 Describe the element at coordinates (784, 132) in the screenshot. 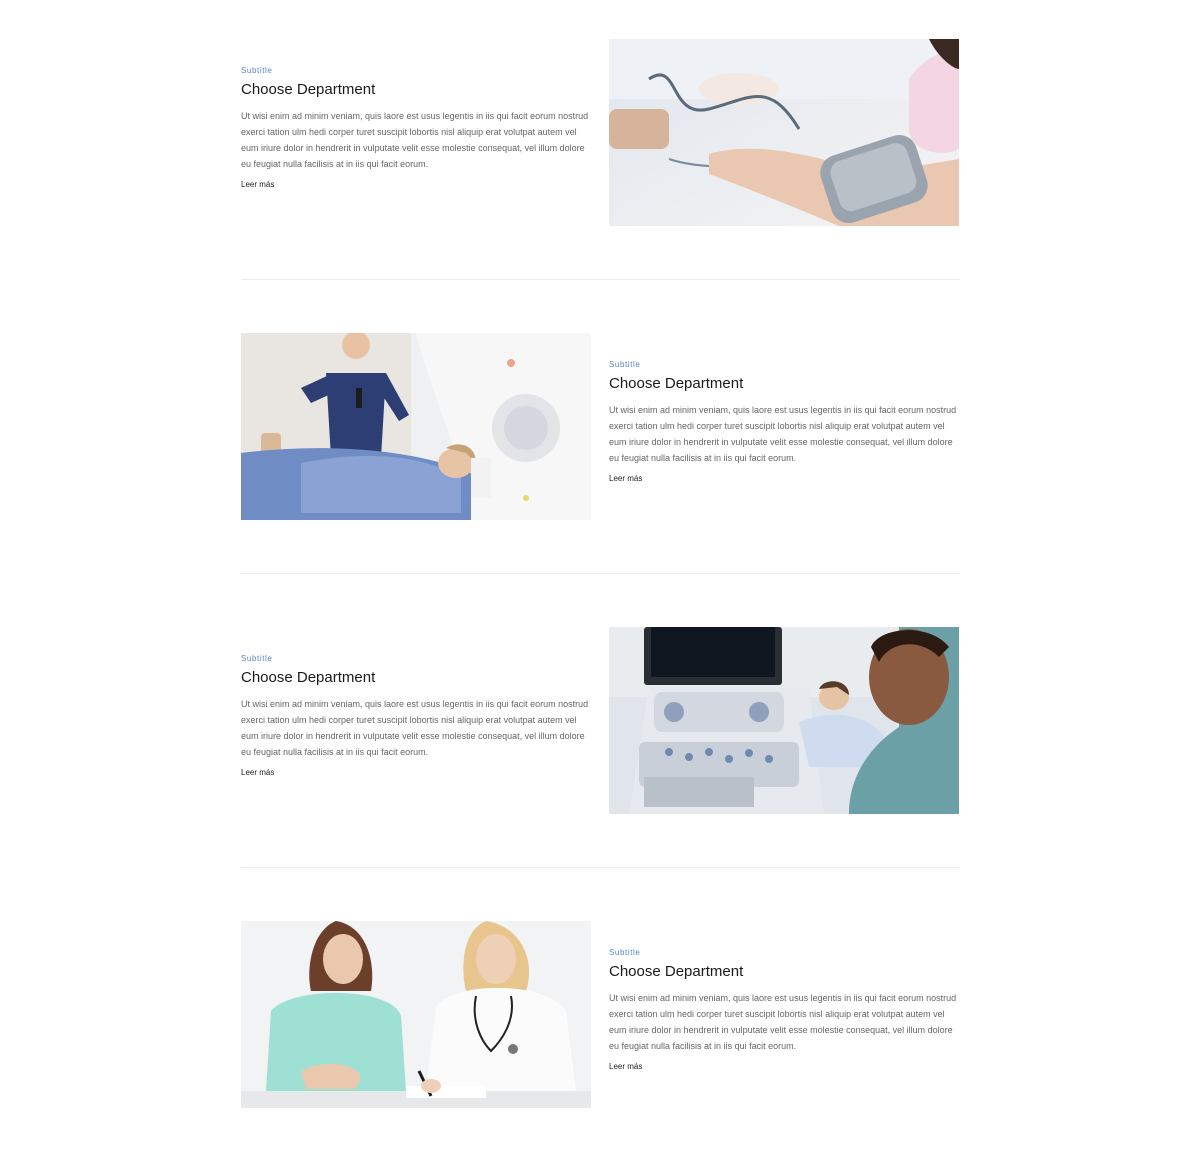

I see `blood-pressure-check-photo` at that location.